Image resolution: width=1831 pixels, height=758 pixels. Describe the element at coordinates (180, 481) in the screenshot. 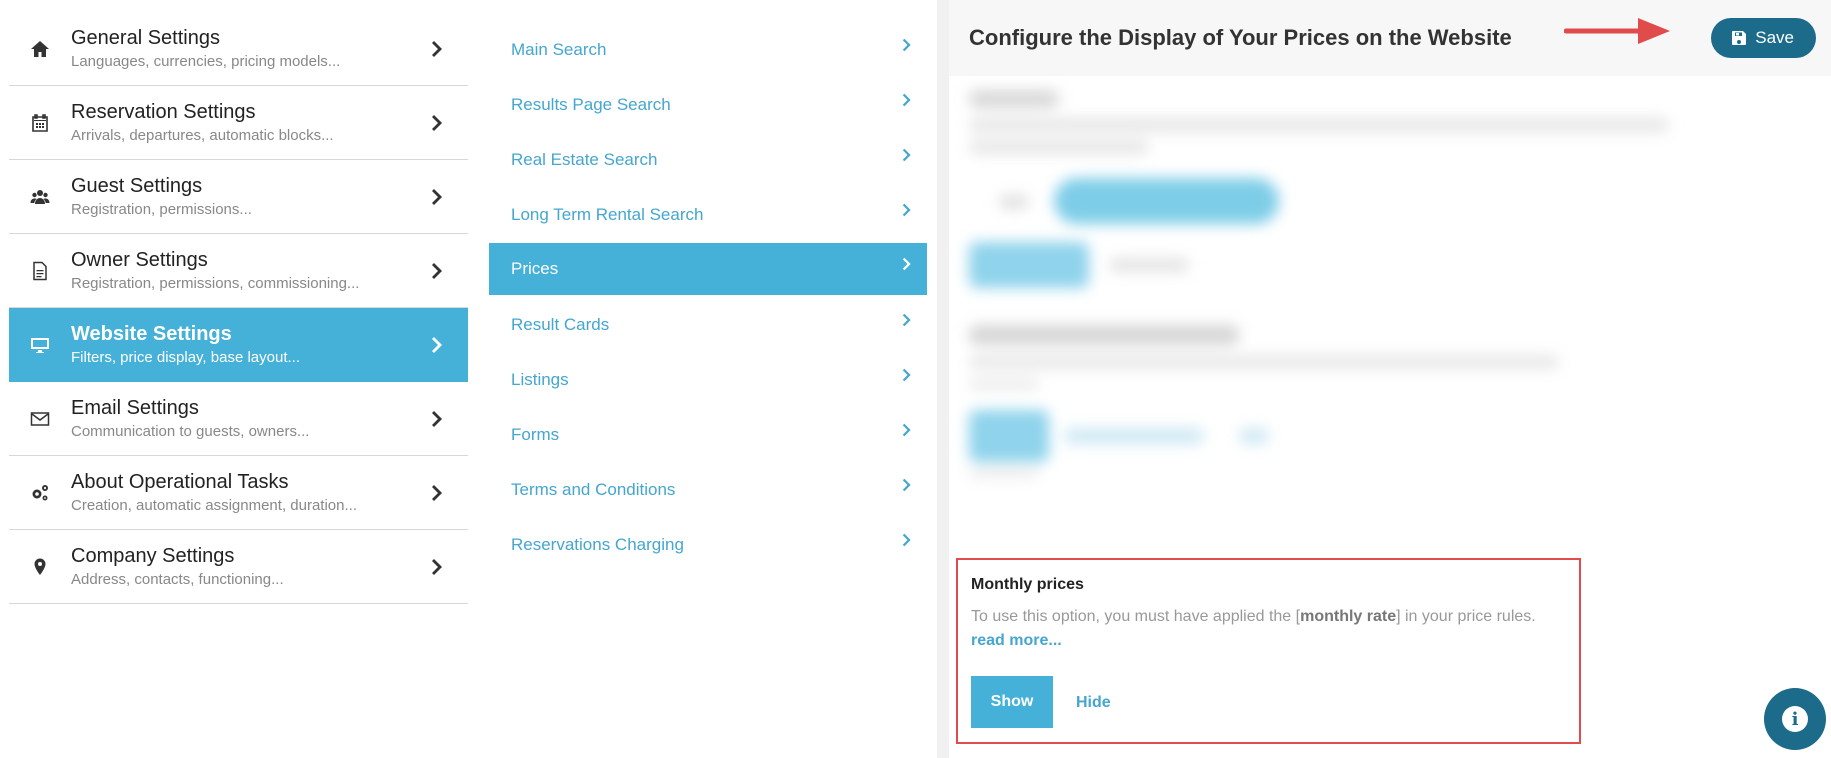

I see `category-title: About Operational Tasks` at that location.